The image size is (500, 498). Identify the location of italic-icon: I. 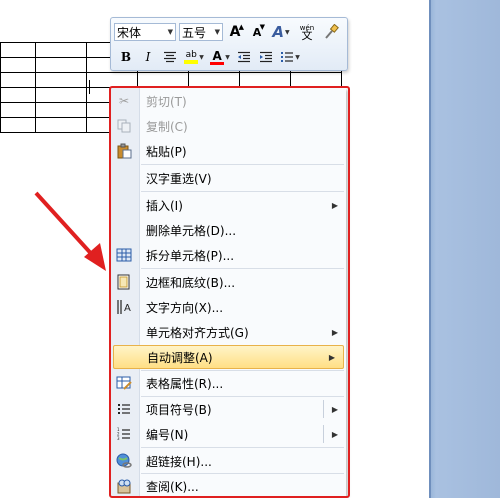
(148, 57).